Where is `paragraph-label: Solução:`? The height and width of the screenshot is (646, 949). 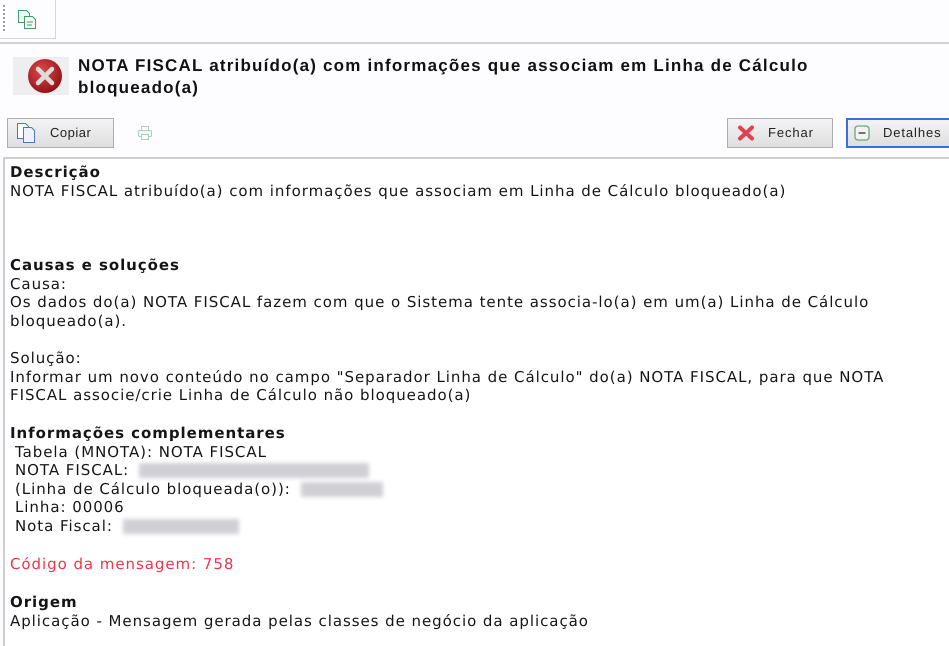 paragraph-label: Solução: is located at coordinates (46, 358).